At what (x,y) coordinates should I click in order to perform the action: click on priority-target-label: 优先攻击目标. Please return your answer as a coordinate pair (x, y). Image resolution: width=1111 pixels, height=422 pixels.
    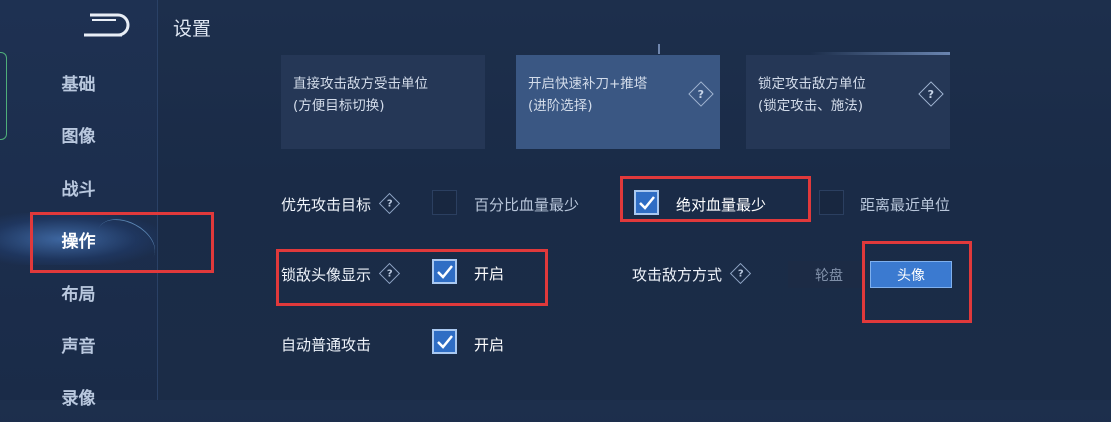
    Looking at the image, I should click on (326, 205).